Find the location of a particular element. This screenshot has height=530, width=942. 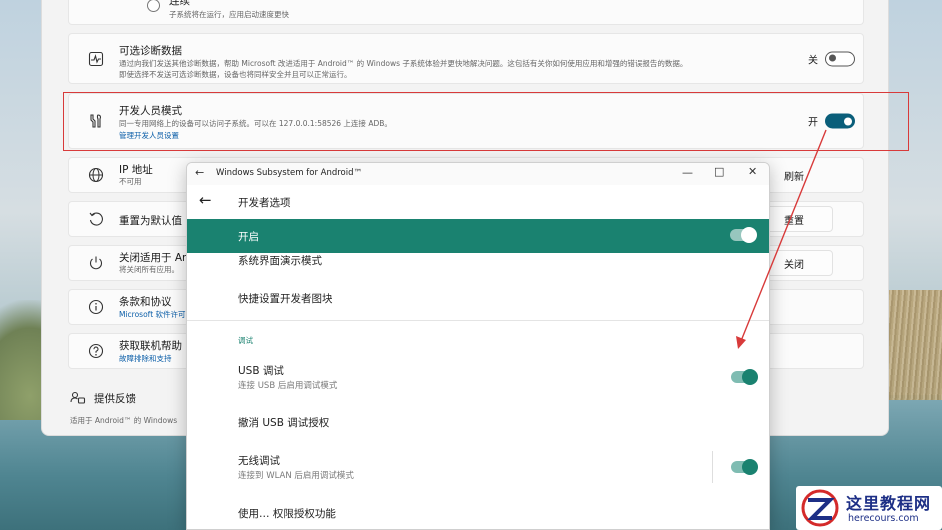

feedback-link: 提供反馈 is located at coordinates (103, 398).